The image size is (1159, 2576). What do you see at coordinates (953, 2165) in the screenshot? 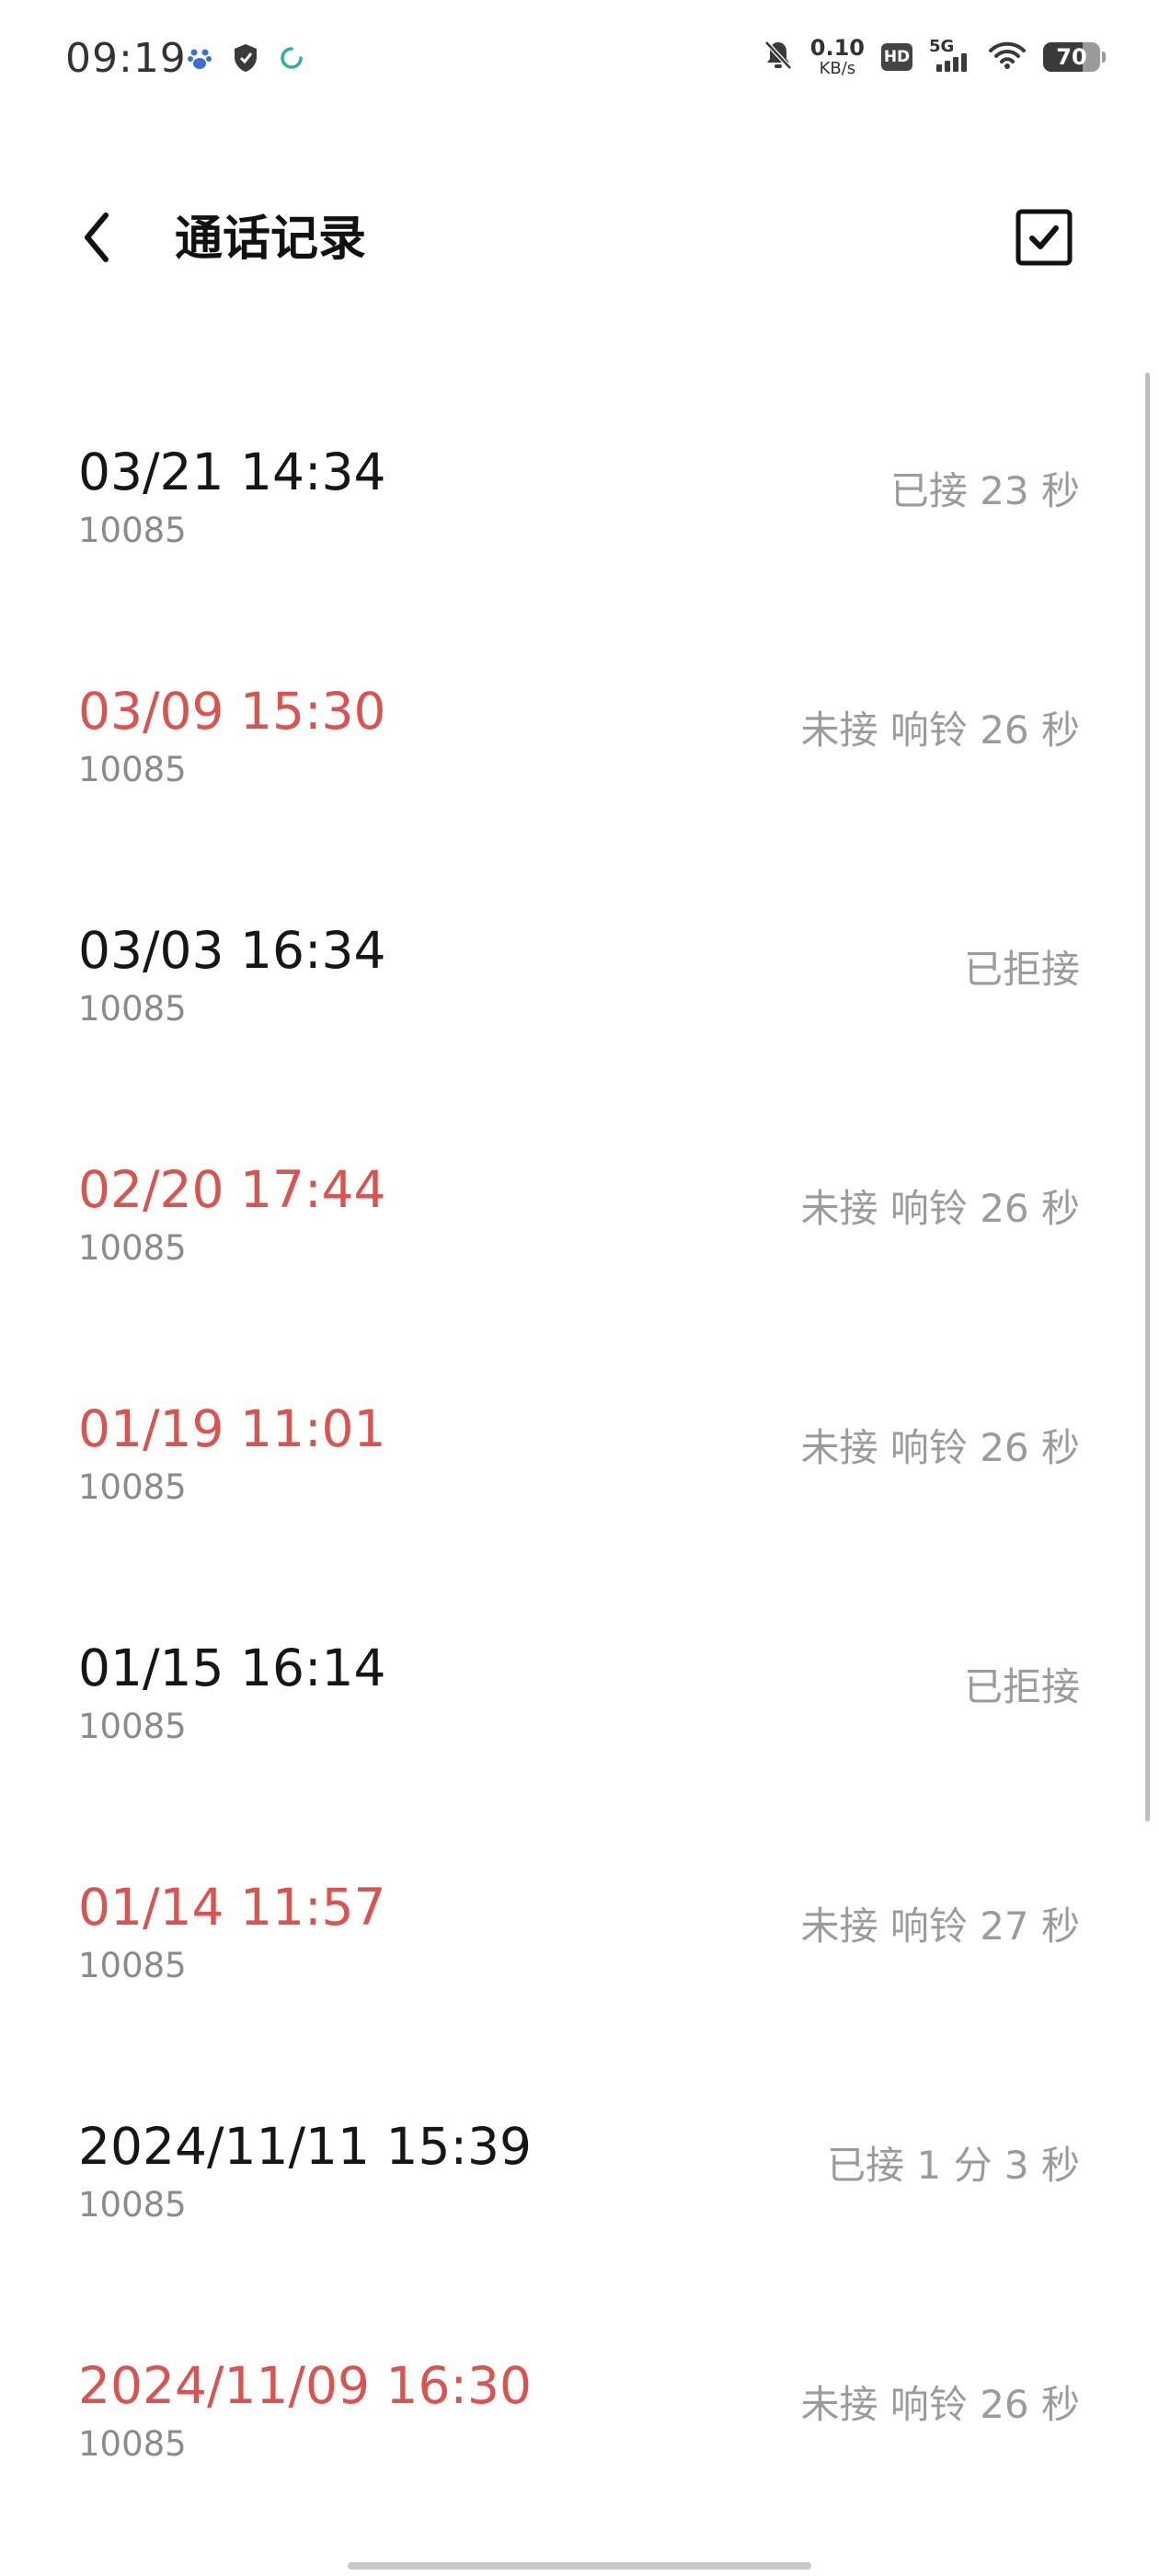
I see `call-status: 已接 1 分 3 秒` at bounding box center [953, 2165].